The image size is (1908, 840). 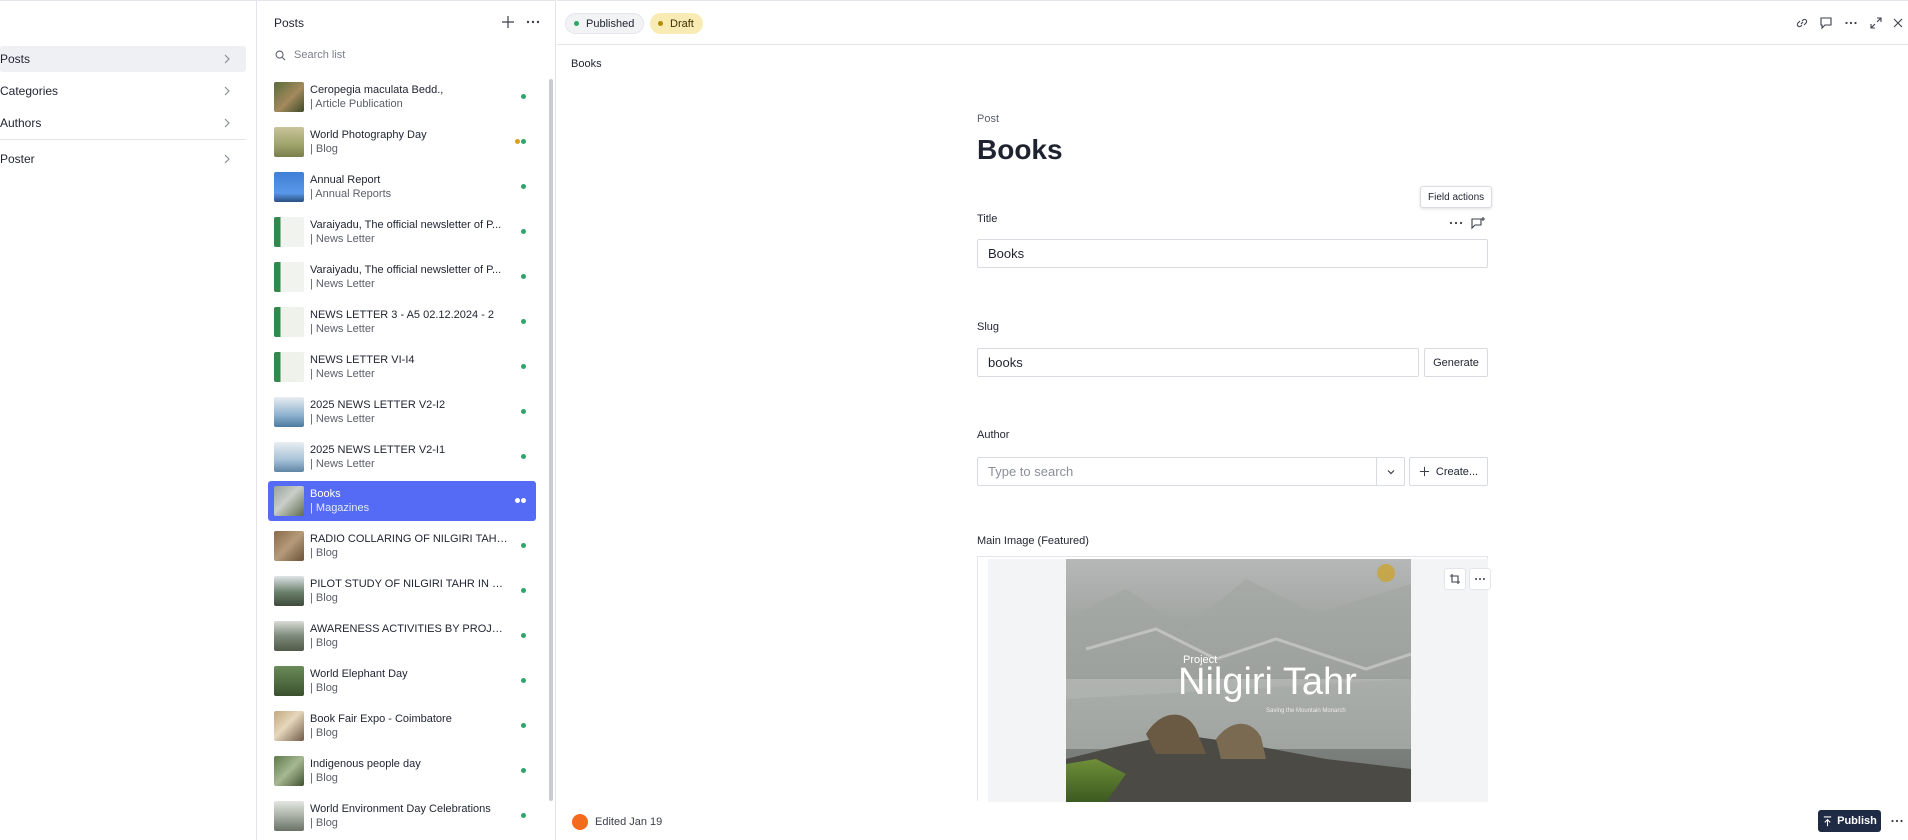 What do you see at coordinates (21, 123) in the screenshot?
I see `nav-item-label: Authors` at bounding box center [21, 123].